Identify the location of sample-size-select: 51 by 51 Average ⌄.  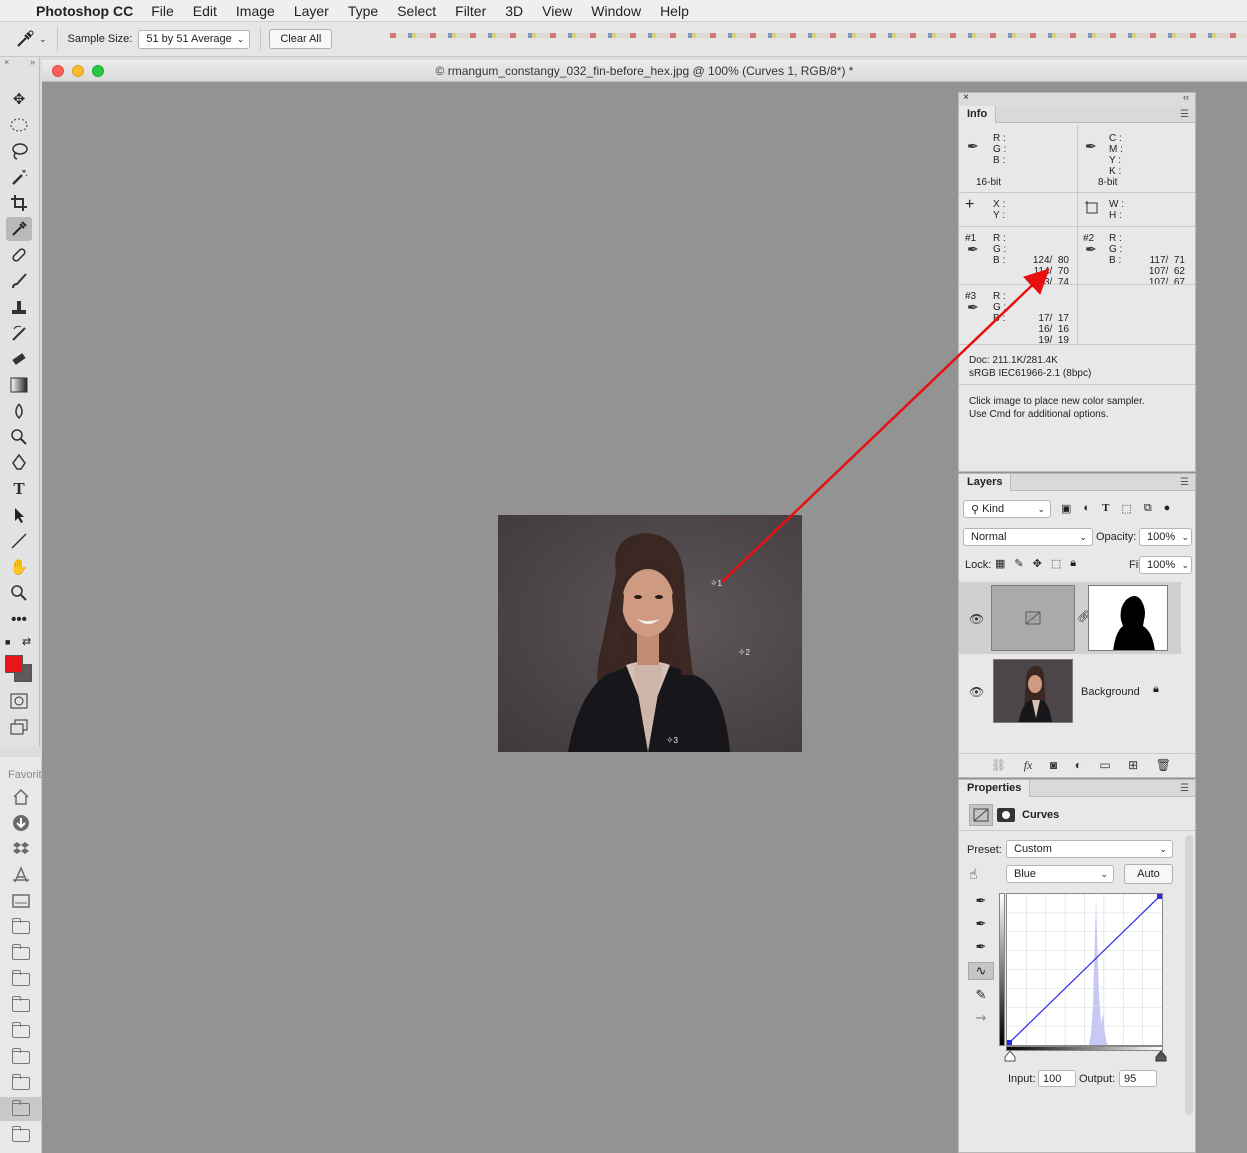
(194, 39).